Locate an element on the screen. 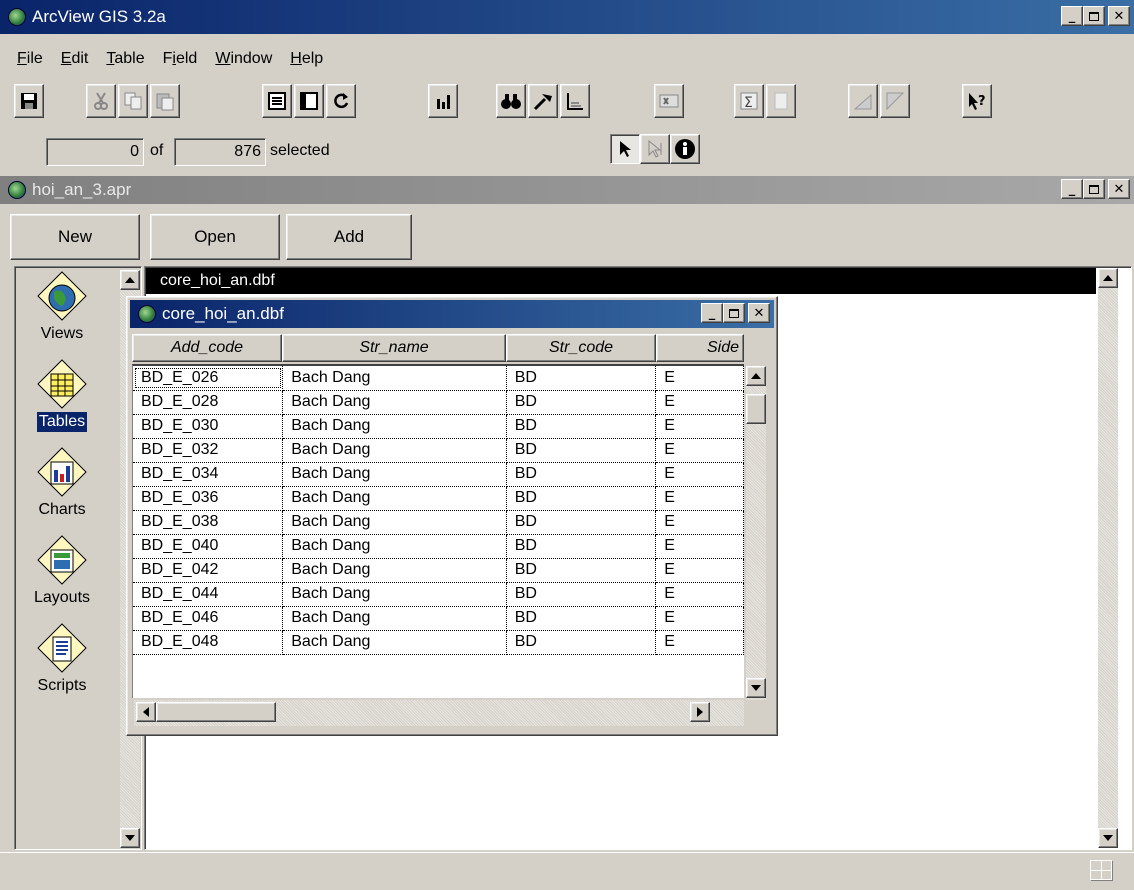  table-row: BD_E_036 Bach Dang BD E is located at coordinates (438, 498).